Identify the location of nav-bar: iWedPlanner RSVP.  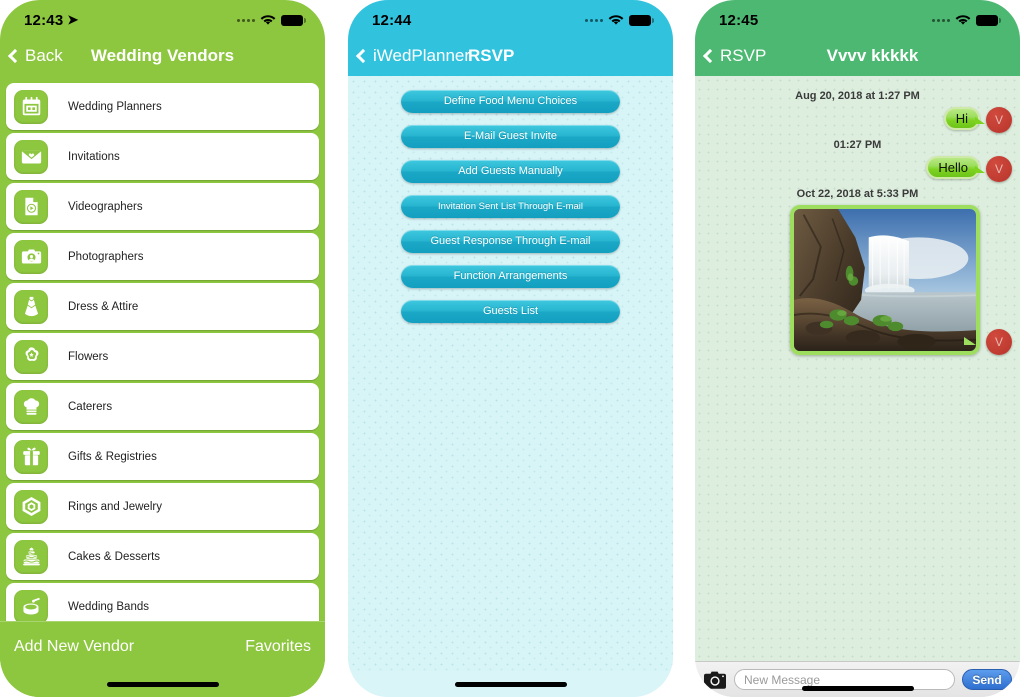
(510, 56).